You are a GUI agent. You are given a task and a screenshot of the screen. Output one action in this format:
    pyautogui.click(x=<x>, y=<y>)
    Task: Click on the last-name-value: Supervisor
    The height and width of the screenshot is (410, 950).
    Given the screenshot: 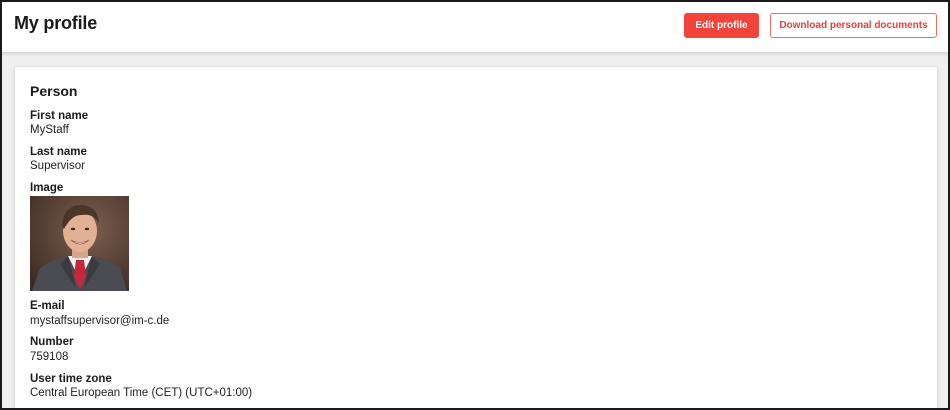 What is the action you would take?
    pyautogui.click(x=57, y=166)
    